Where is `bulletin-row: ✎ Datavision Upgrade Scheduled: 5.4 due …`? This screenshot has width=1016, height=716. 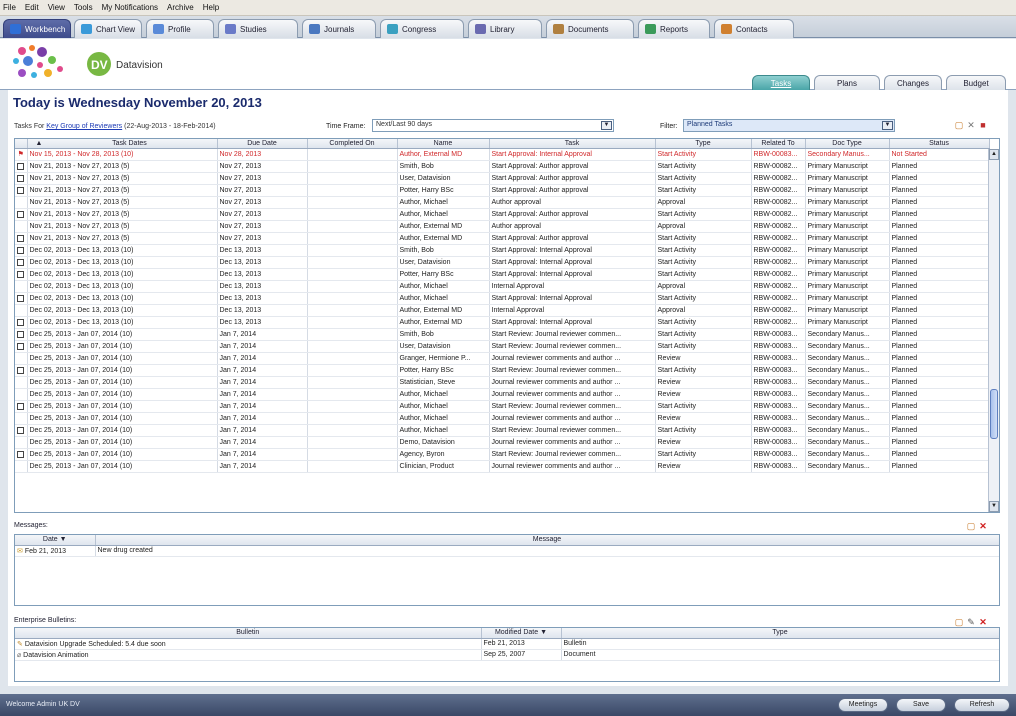
bulletin-row: ✎ Datavision Upgrade Scheduled: 5.4 due … is located at coordinates (507, 644).